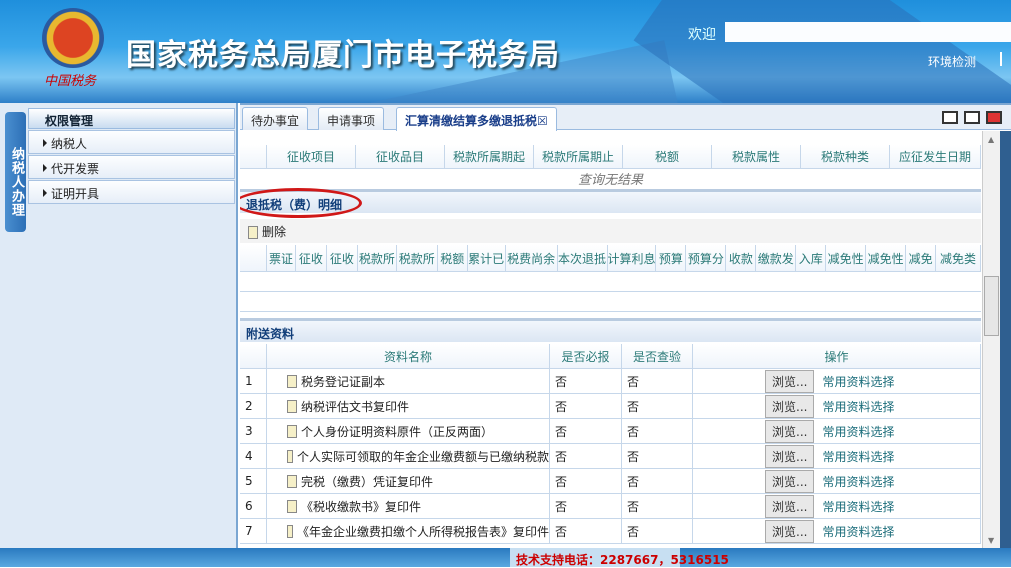 The image size is (1011, 568). What do you see at coordinates (610, 330) in the screenshot?
I see `attachments-section-title: 附送资料` at bounding box center [610, 330].